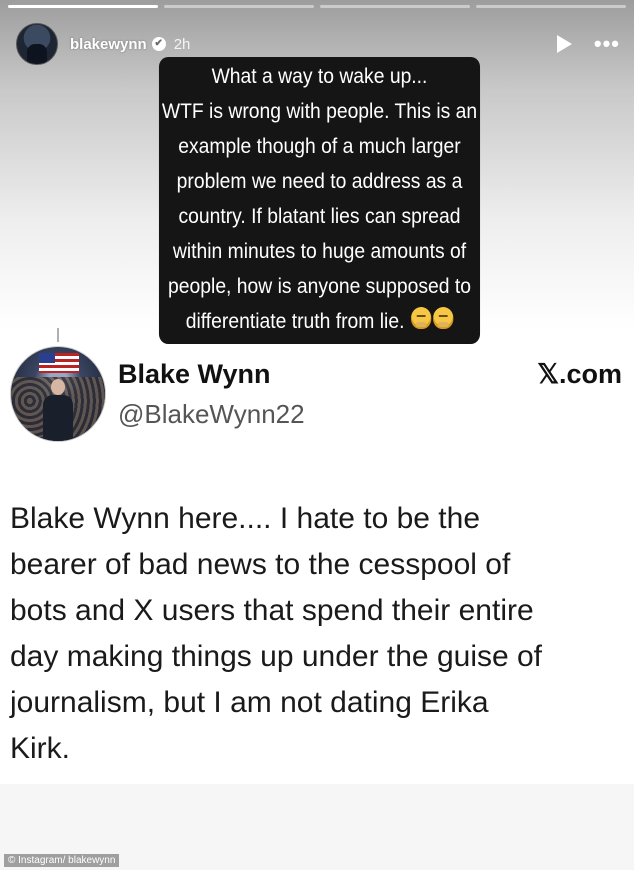 The height and width of the screenshot is (870, 634). Describe the element at coordinates (588, 44) in the screenshot. I see `story-controls: •••` at that location.